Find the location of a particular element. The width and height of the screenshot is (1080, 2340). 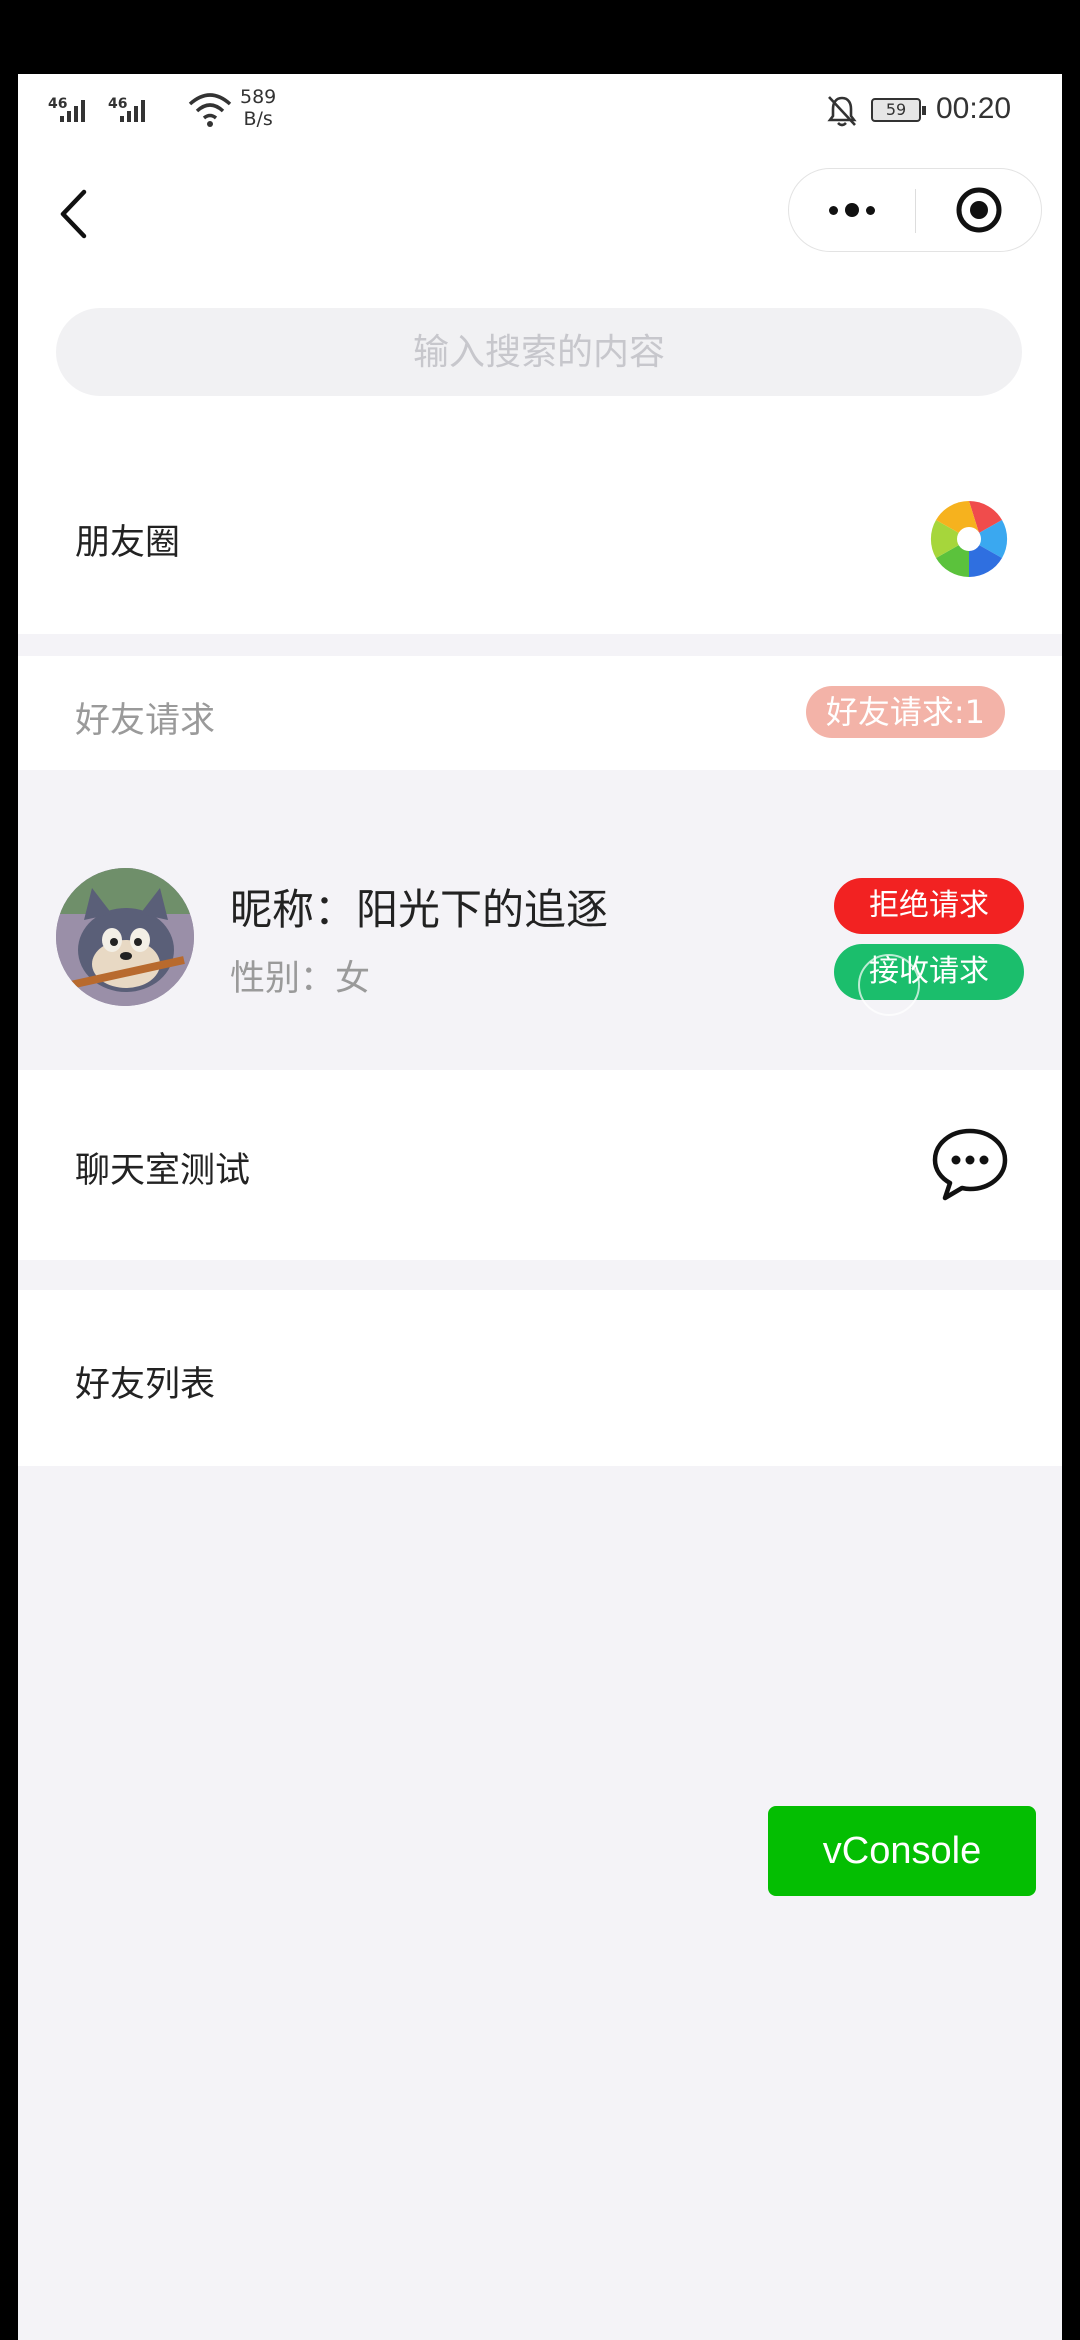

back-button is located at coordinates (73, 214).